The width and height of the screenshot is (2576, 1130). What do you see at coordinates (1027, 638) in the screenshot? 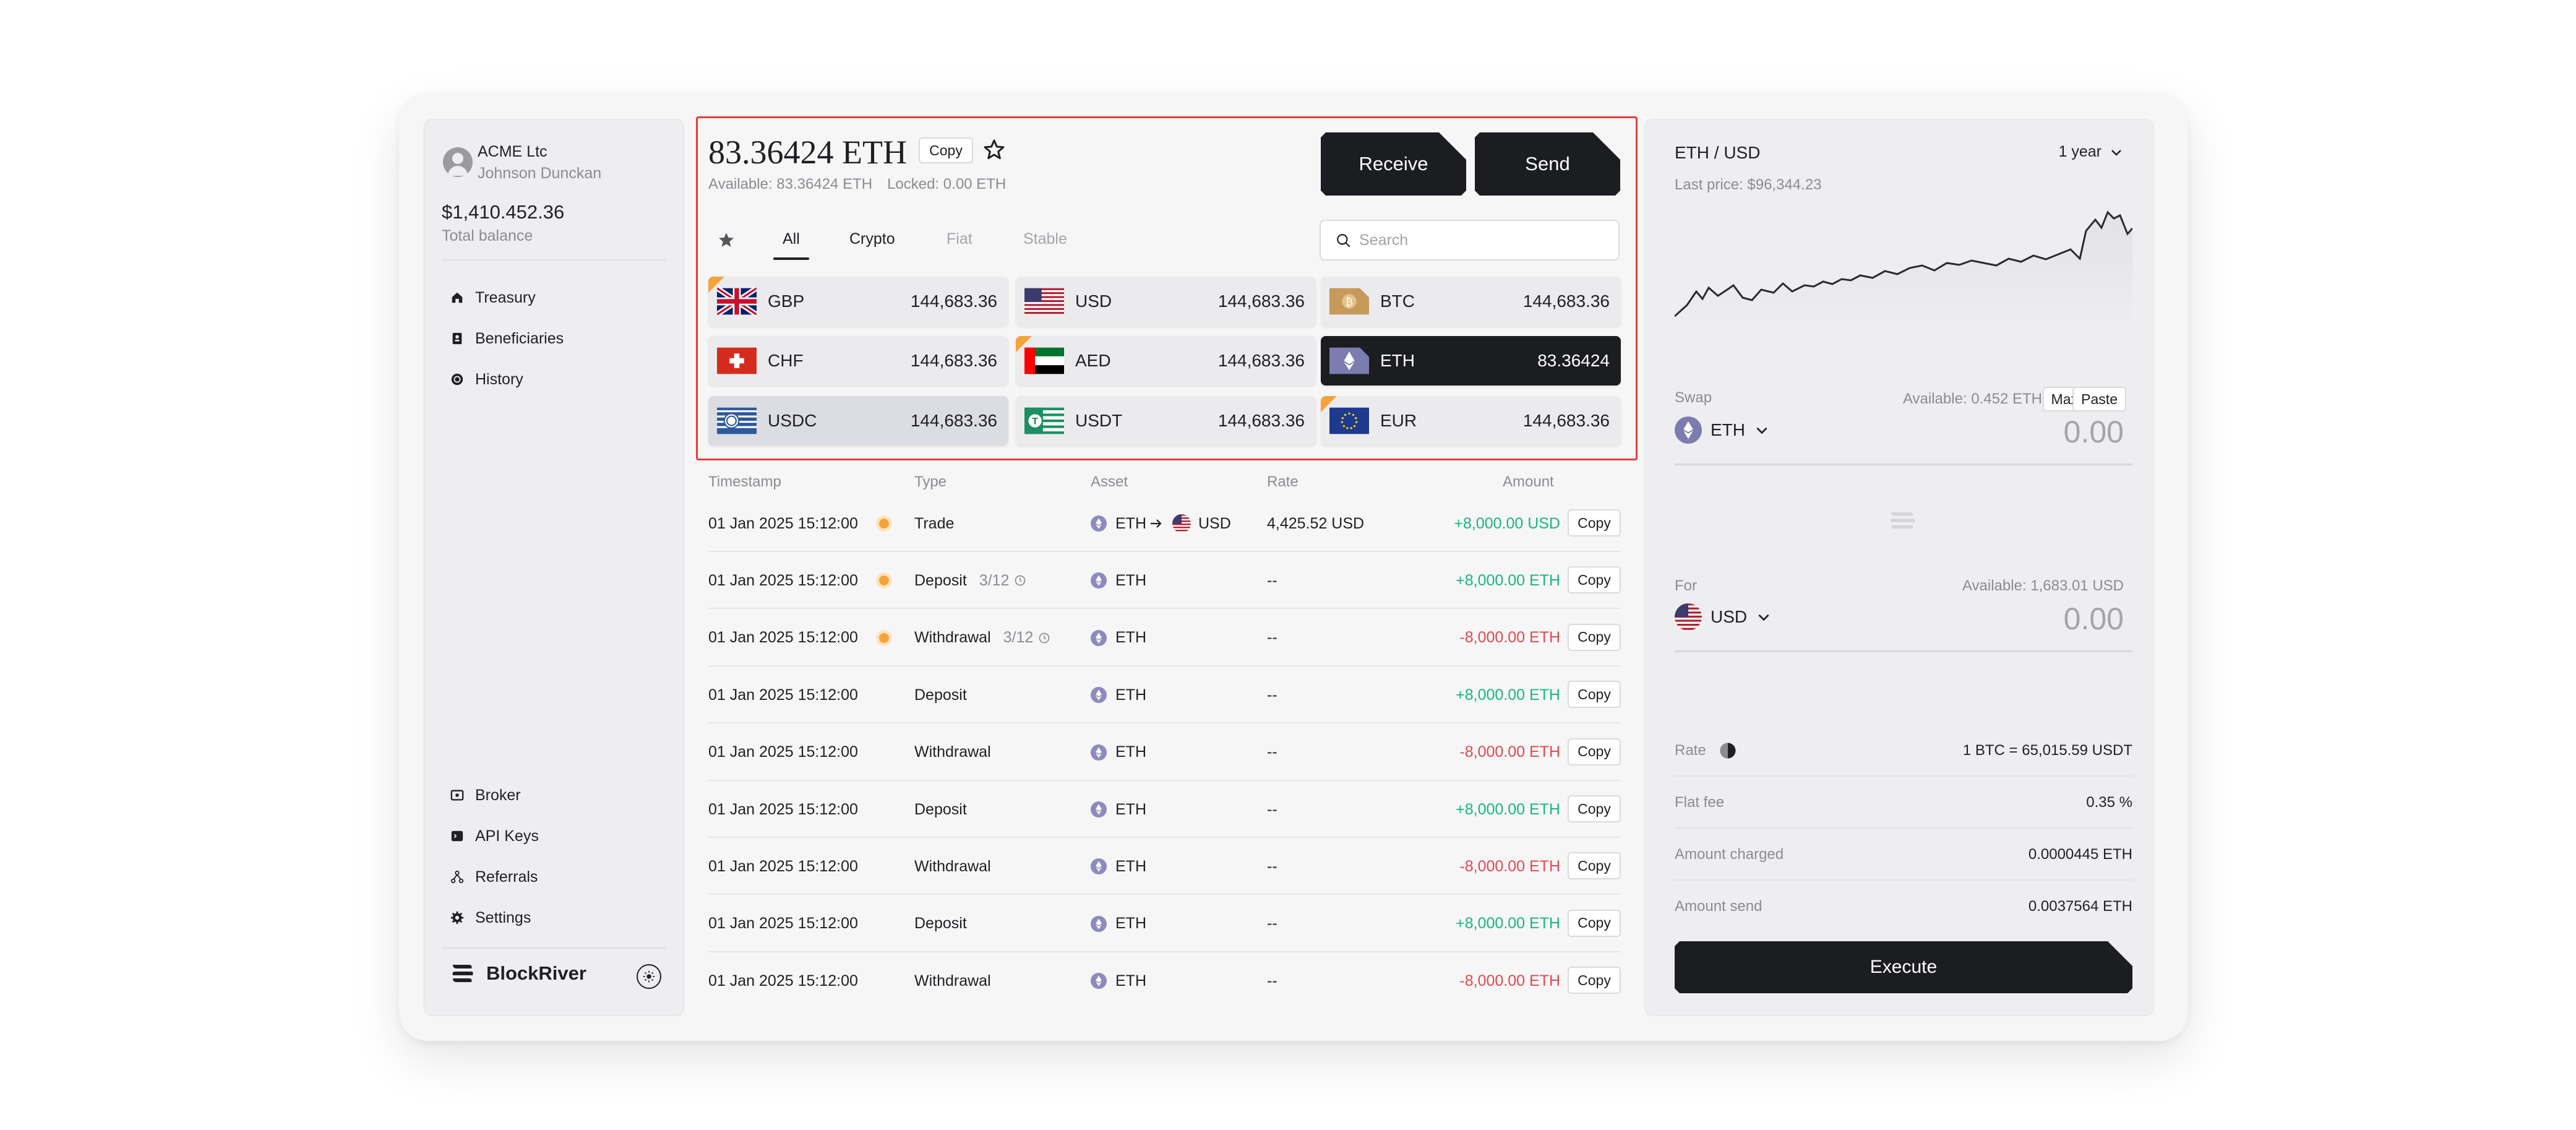
I see `row-progress: 3/12` at bounding box center [1027, 638].